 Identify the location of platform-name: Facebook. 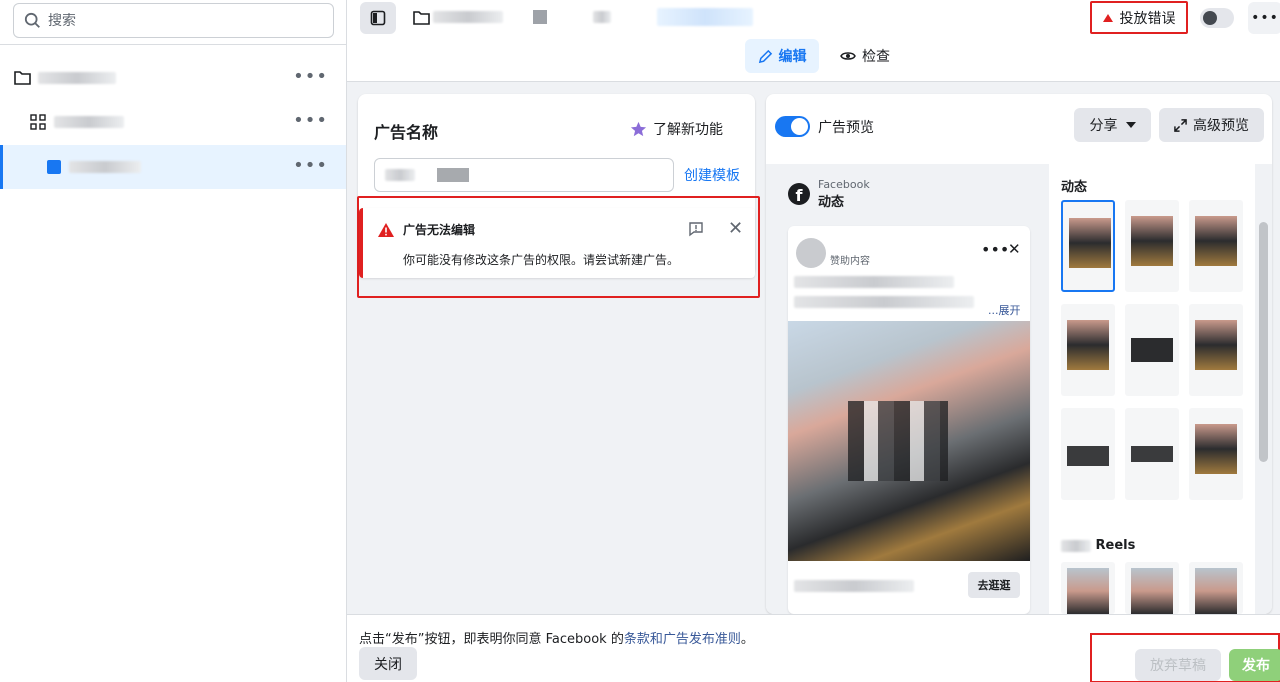
(844, 184).